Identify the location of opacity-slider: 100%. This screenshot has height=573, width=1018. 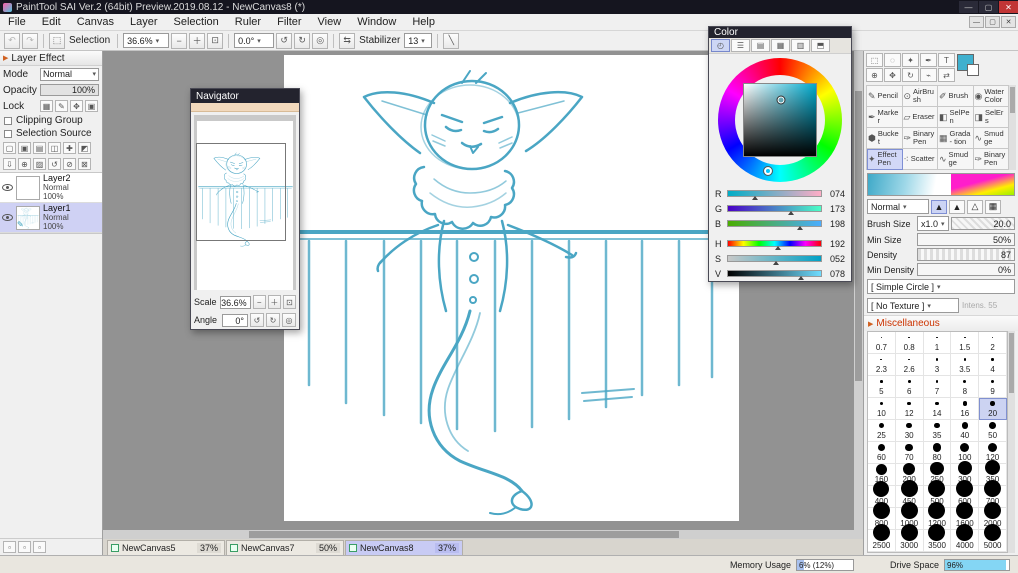
(69, 90).